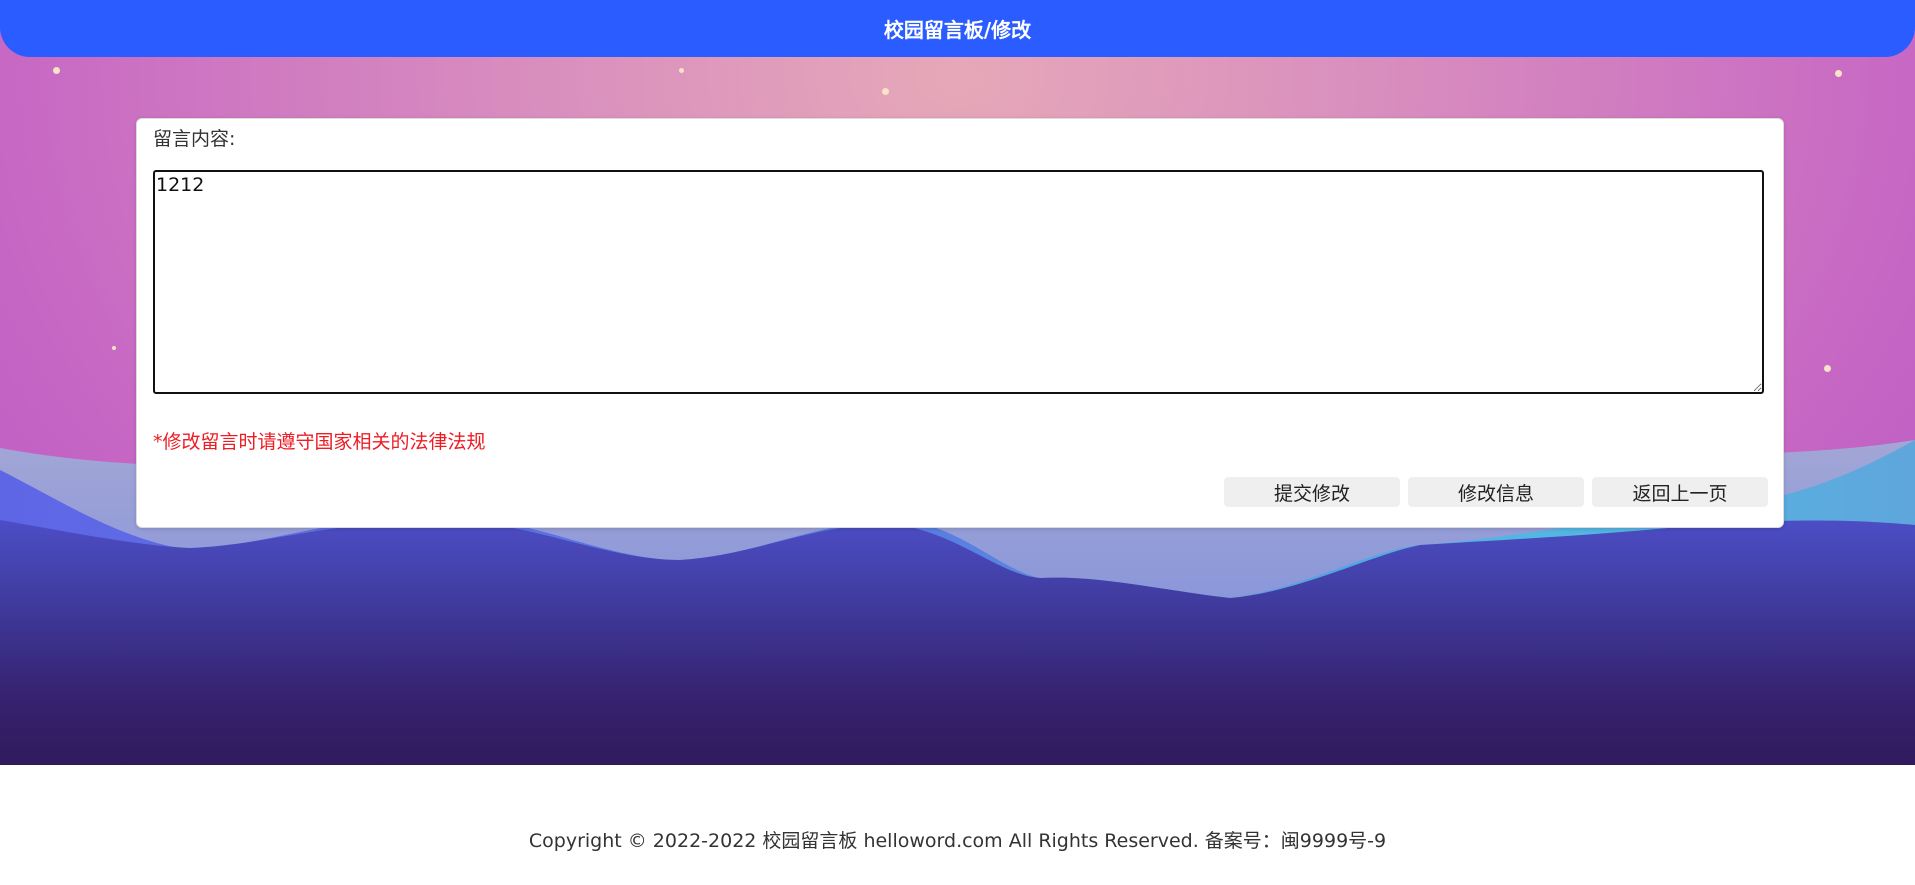  I want to click on page-title: 校园留言板/修改, so click(957, 30).